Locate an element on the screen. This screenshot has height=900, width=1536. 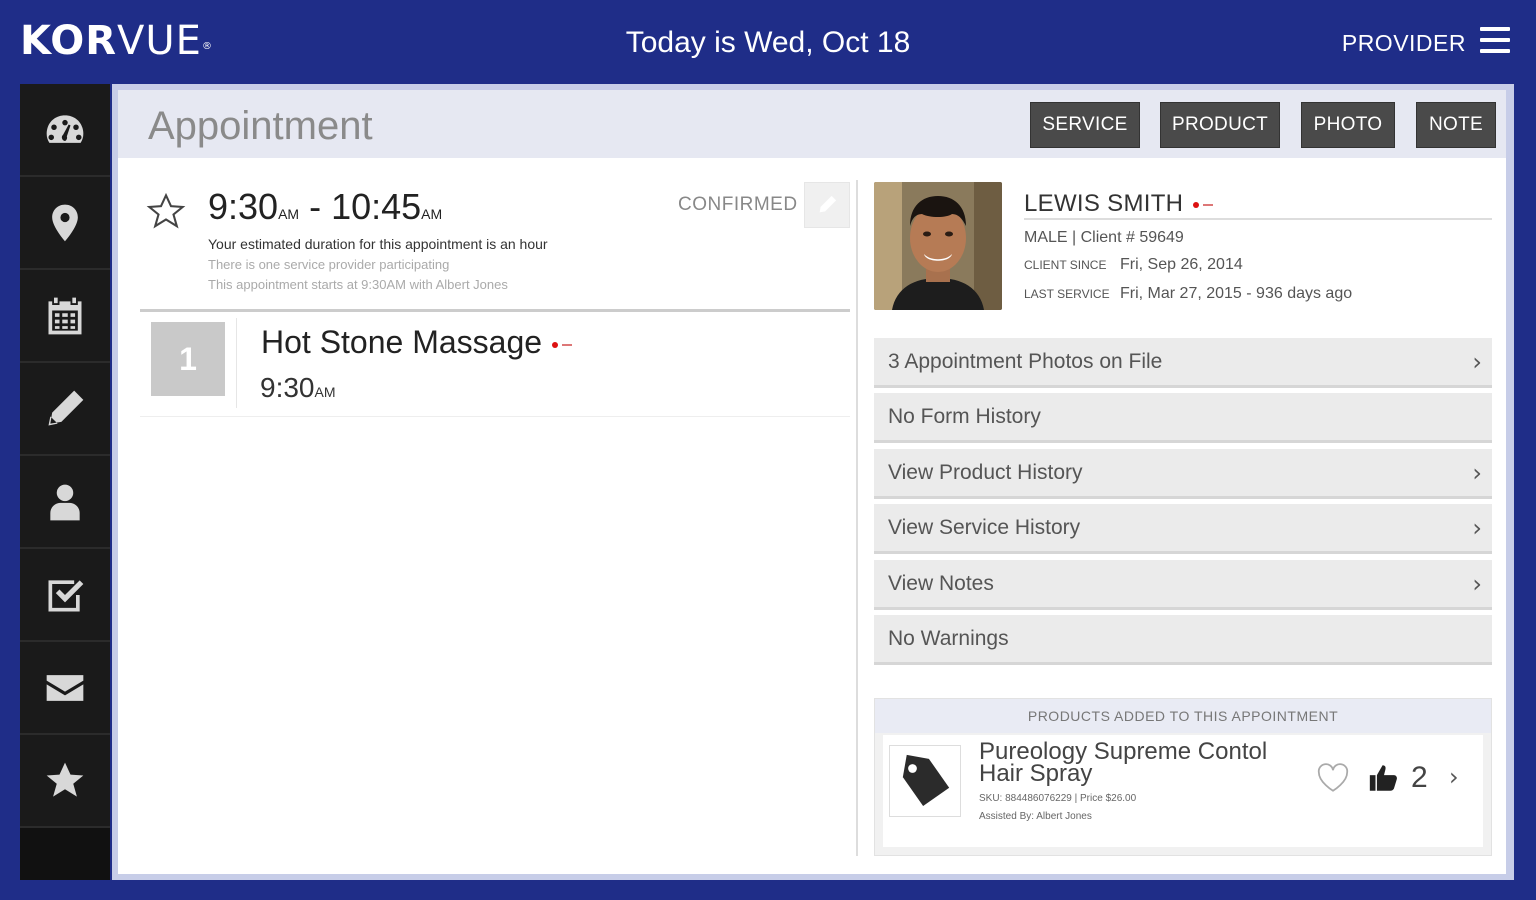
edit-appointment-button is located at coordinates (827, 205).